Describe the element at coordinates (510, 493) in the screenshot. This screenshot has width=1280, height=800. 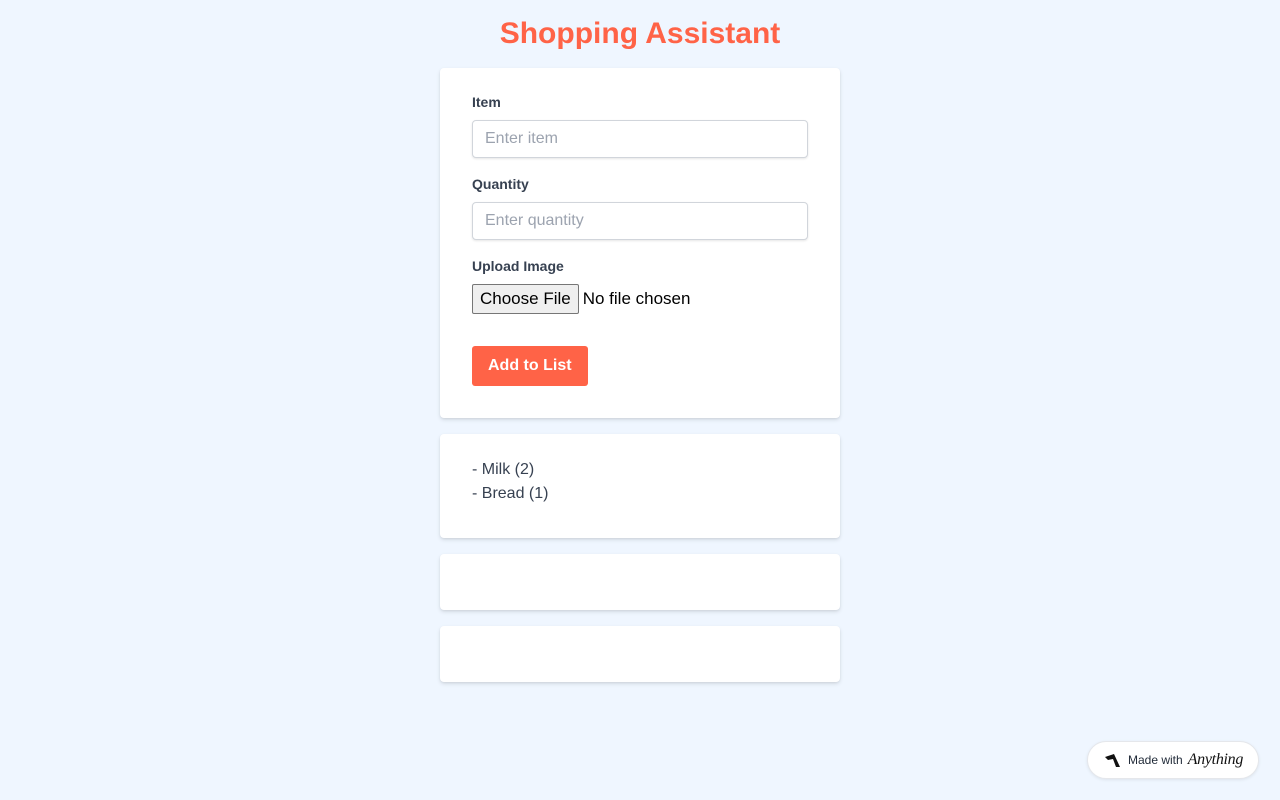
I see `list-item: - Bread (1)` at that location.